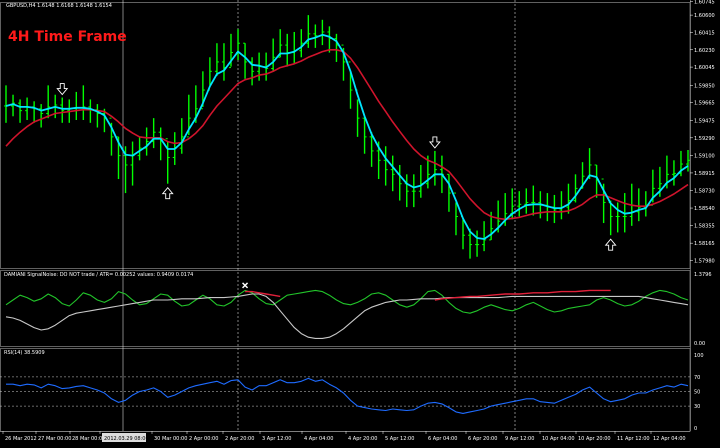 The height and width of the screenshot is (448, 720). Describe the element at coordinates (21, 439) in the screenshot. I see `time-tick-label: 26 Mar 2012` at that location.